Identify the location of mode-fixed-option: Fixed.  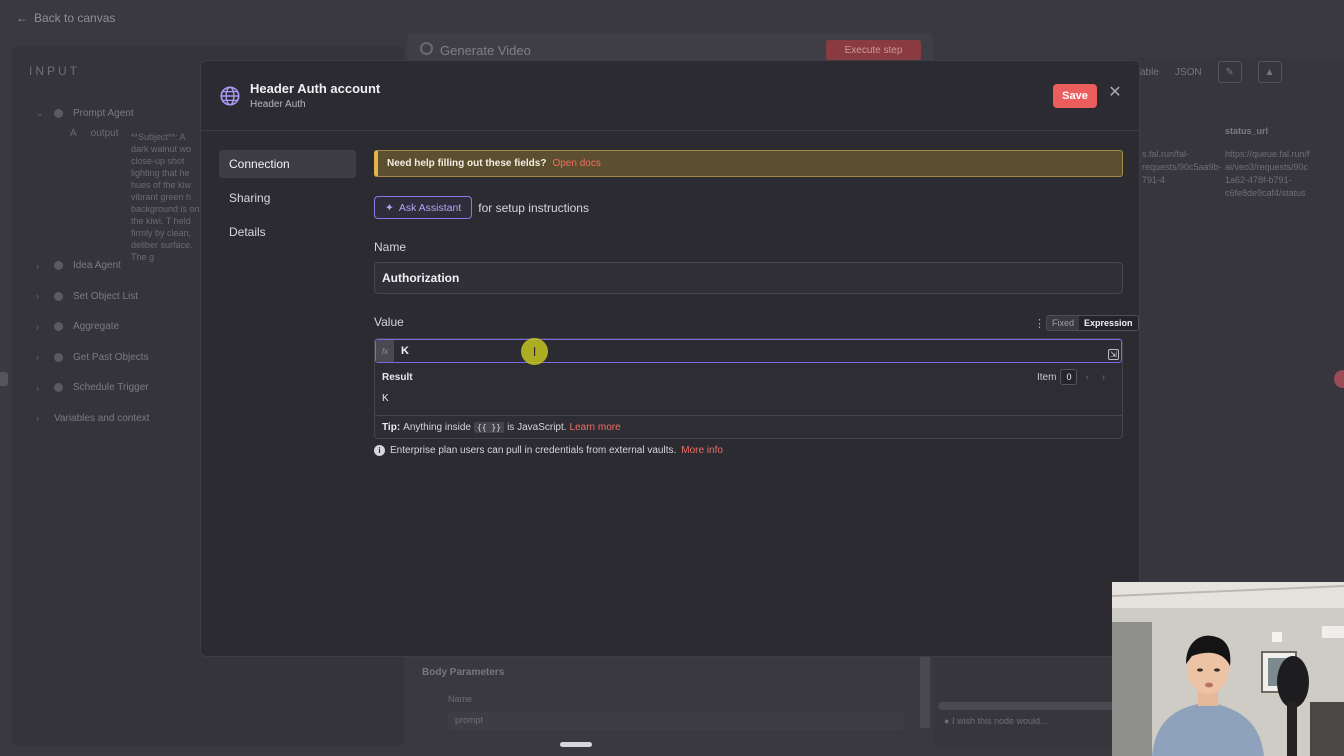
(1063, 323).